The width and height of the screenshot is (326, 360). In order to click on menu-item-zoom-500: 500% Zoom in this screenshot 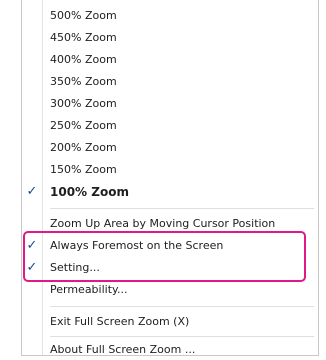, I will do `click(83, 16)`.